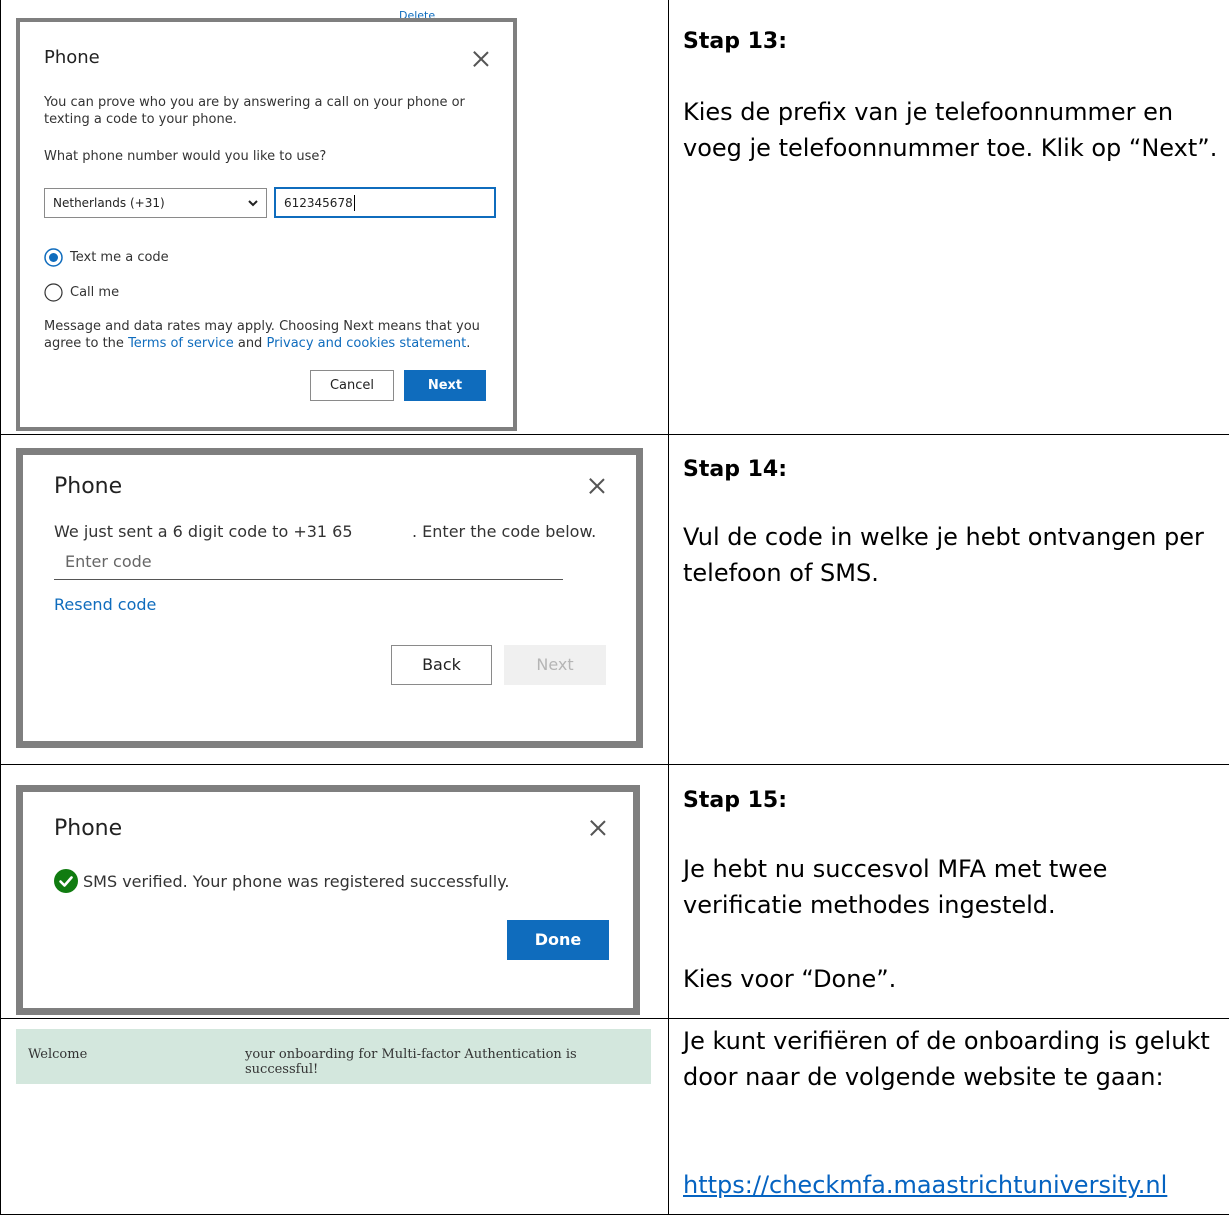  I want to click on step13-heading: Stap 13:, so click(735, 41).